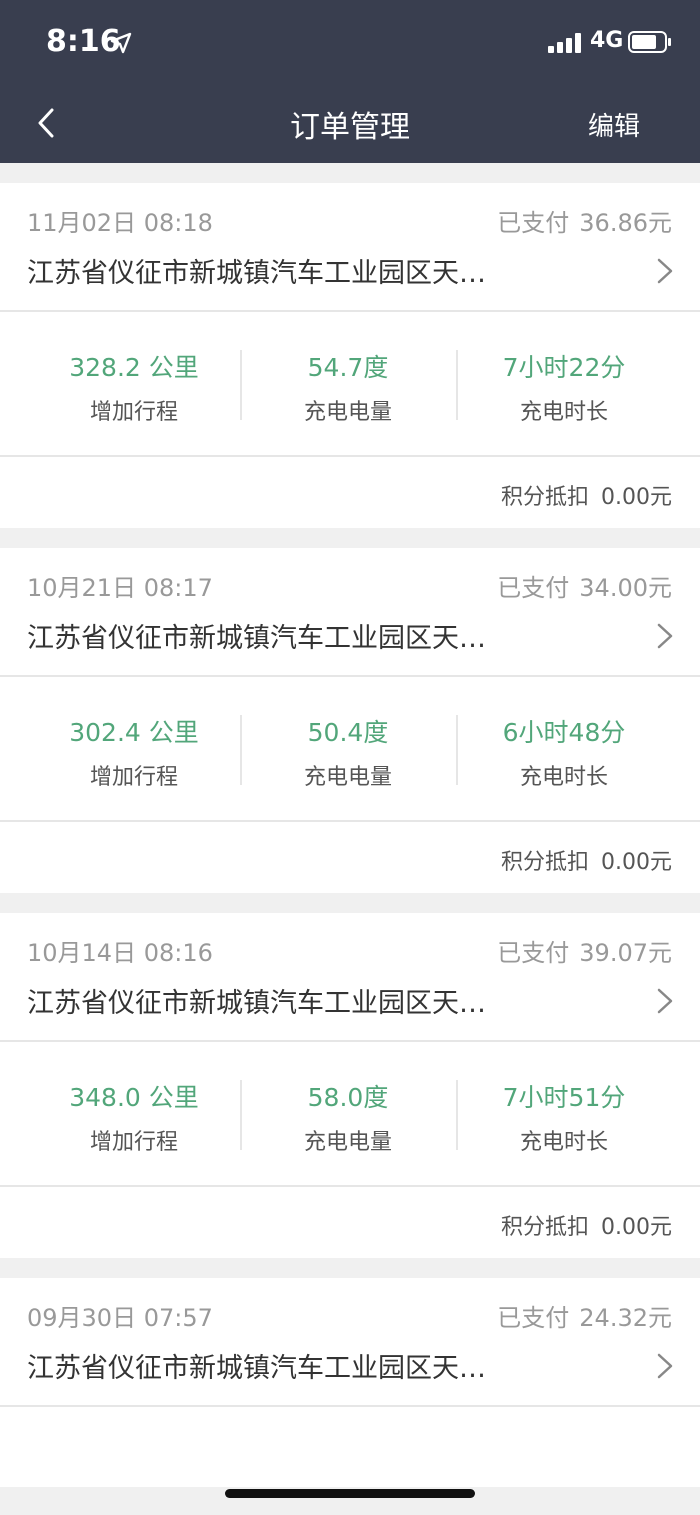 The width and height of the screenshot is (700, 1515). What do you see at coordinates (134, 367) in the screenshot?
I see `stat-value: 328.2 公里` at bounding box center [134, 367].